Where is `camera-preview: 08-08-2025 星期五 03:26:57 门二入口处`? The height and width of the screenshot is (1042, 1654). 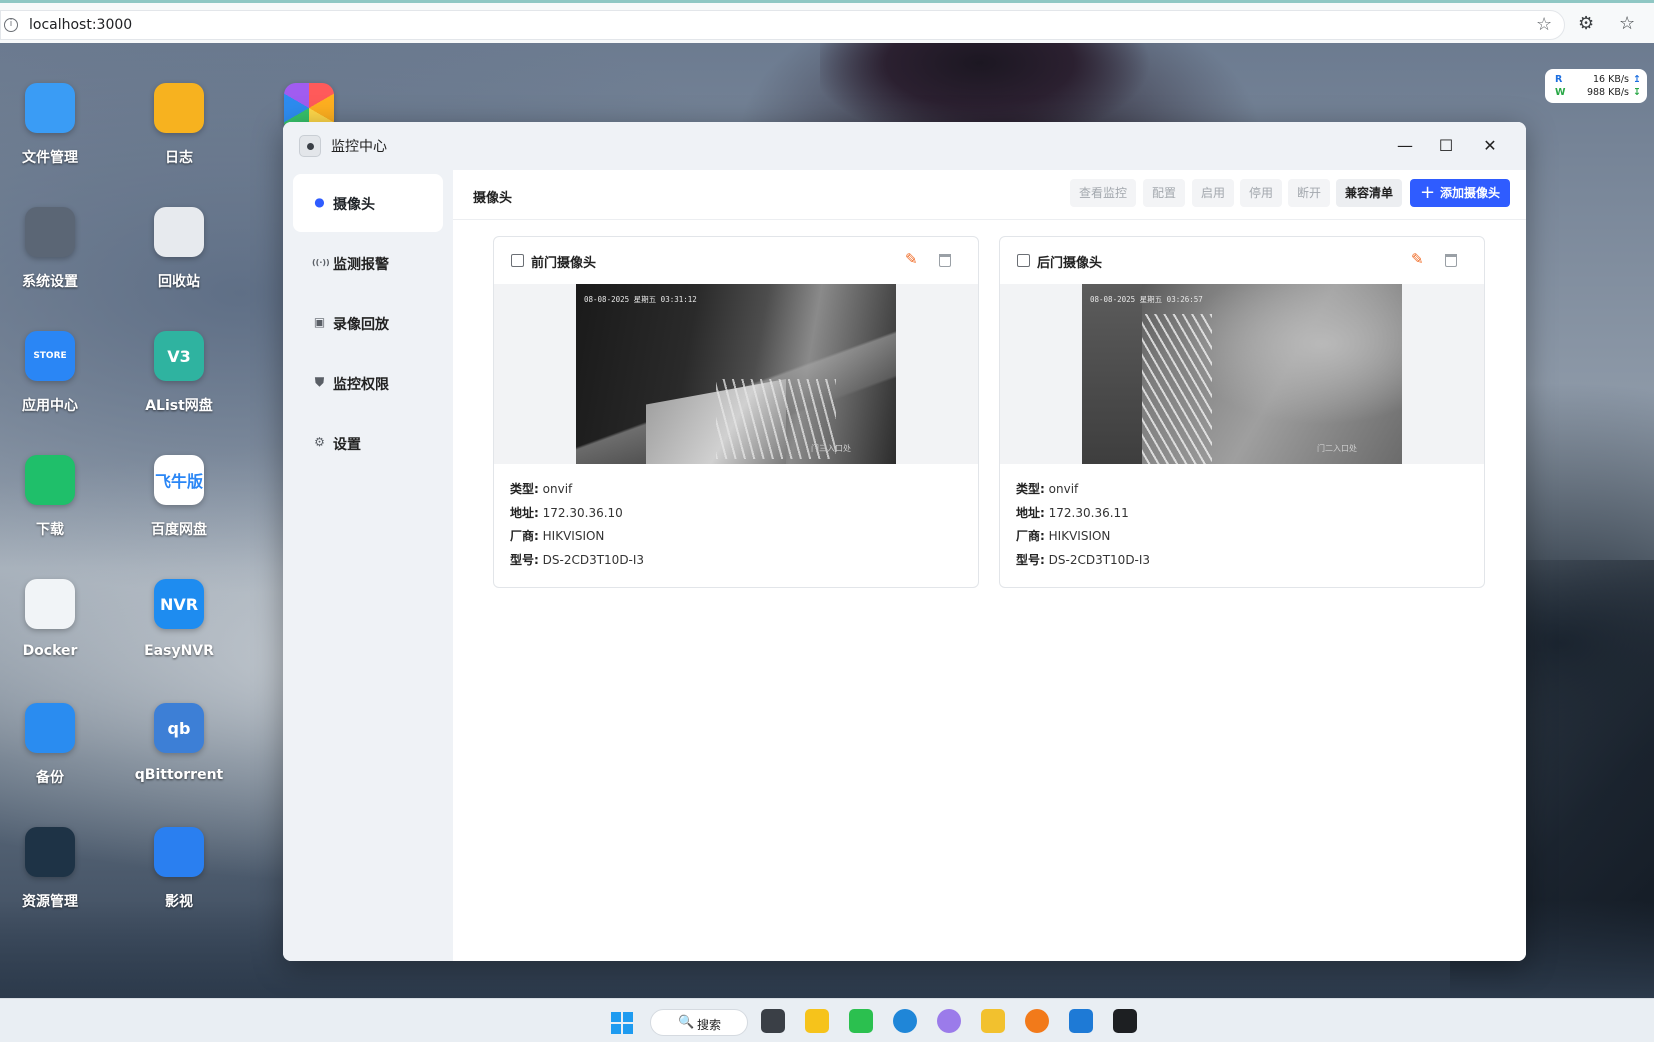 camera-preview: 08-08-2025 星期五 03:26:57 门二入口处 is located at coordinates (1242, 374).